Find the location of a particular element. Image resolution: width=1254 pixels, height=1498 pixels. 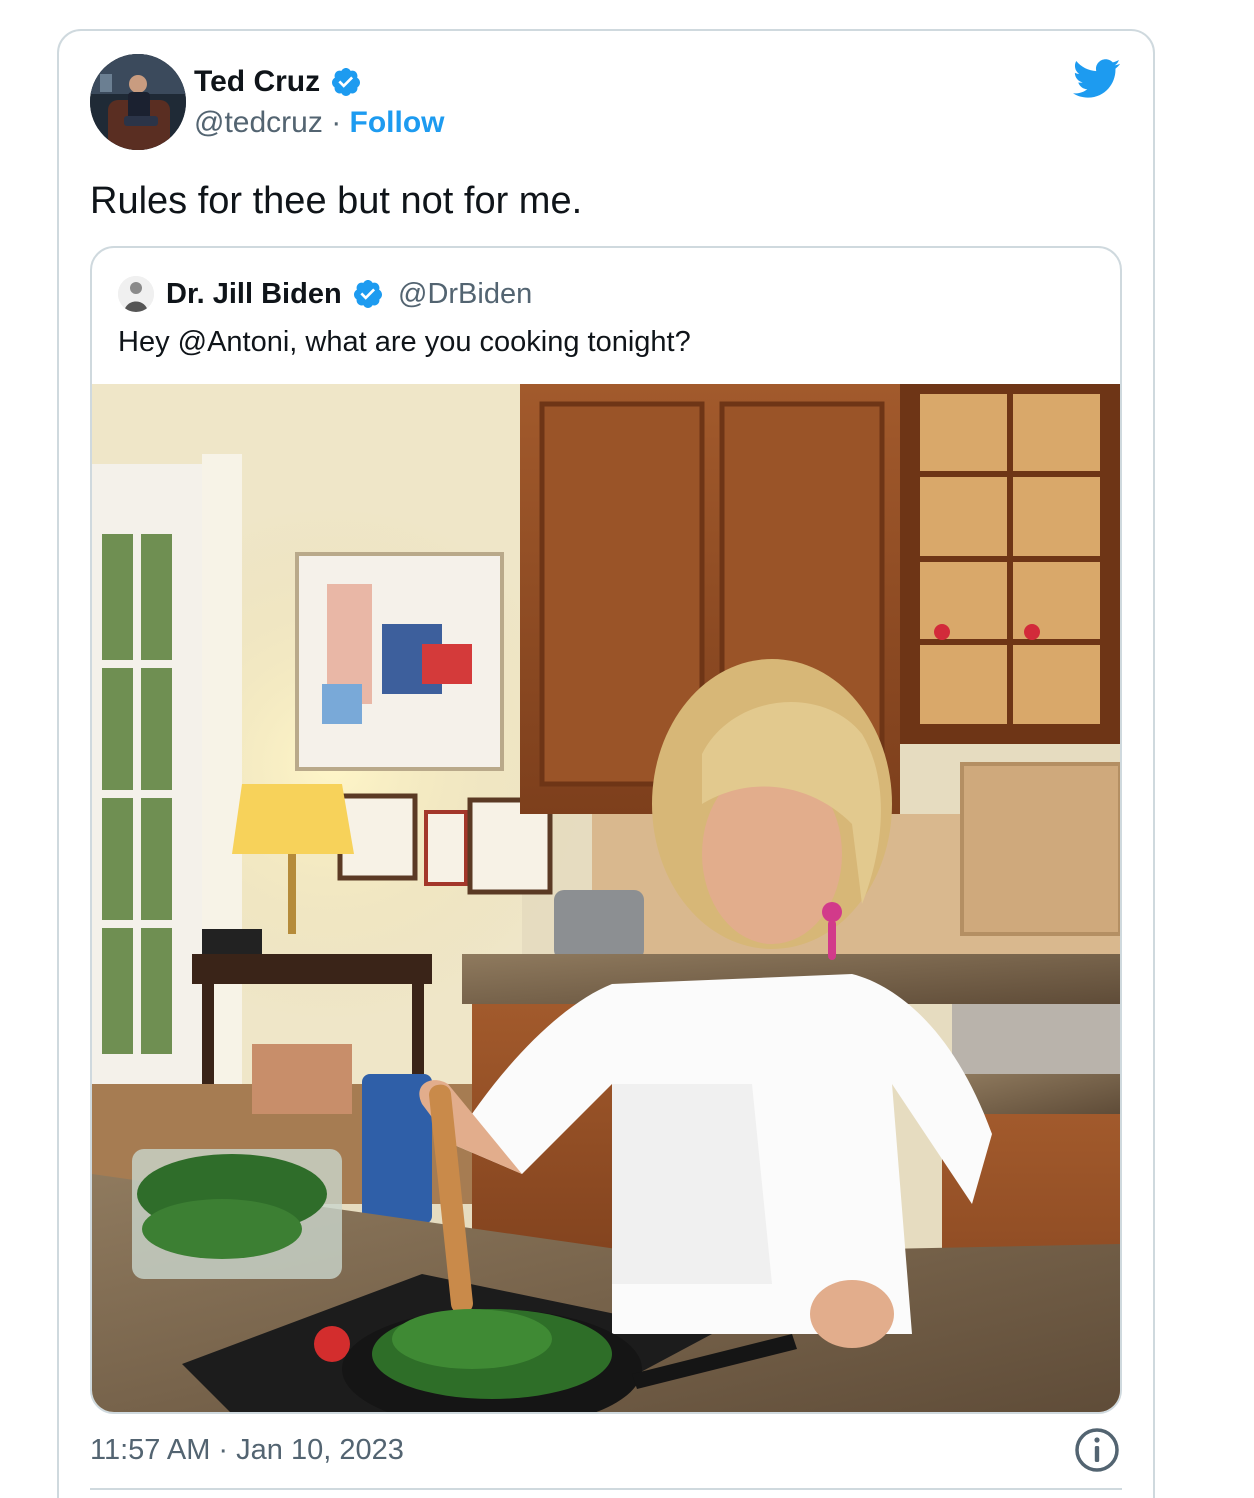

quoted-avatar-image is located at coordinates (136, 294).